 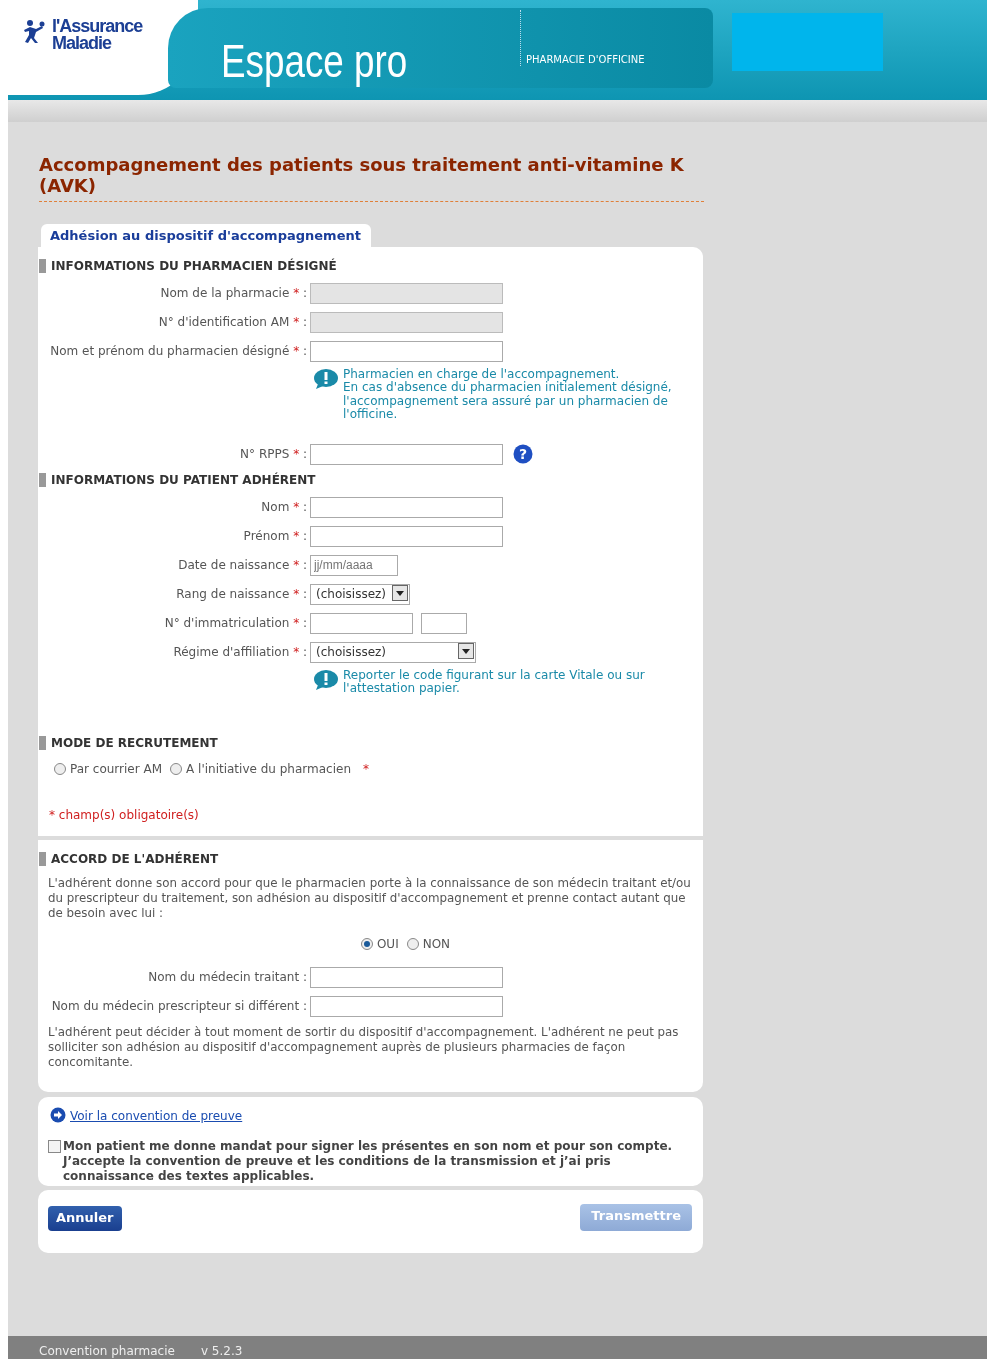 I want to click on paragraph: L'adhérent peut décider à tout moment de sortir du dispositif d'accompagnement. L'adhérent ne peut pas solliciter son adhésion au dispositif d'accompagnement auprès de plusieurs pharmacies de façon concomitante., so click(x=363, y=1047).